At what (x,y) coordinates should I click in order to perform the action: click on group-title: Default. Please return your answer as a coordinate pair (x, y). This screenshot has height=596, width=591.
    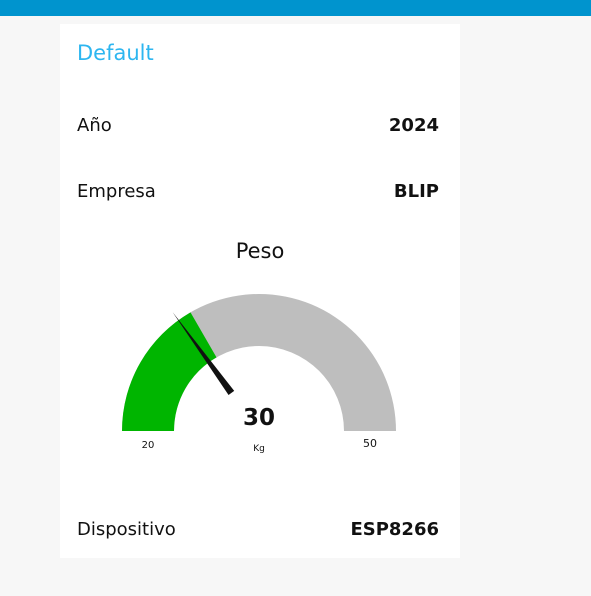
    Looking at the image, I should click on (115, 53).